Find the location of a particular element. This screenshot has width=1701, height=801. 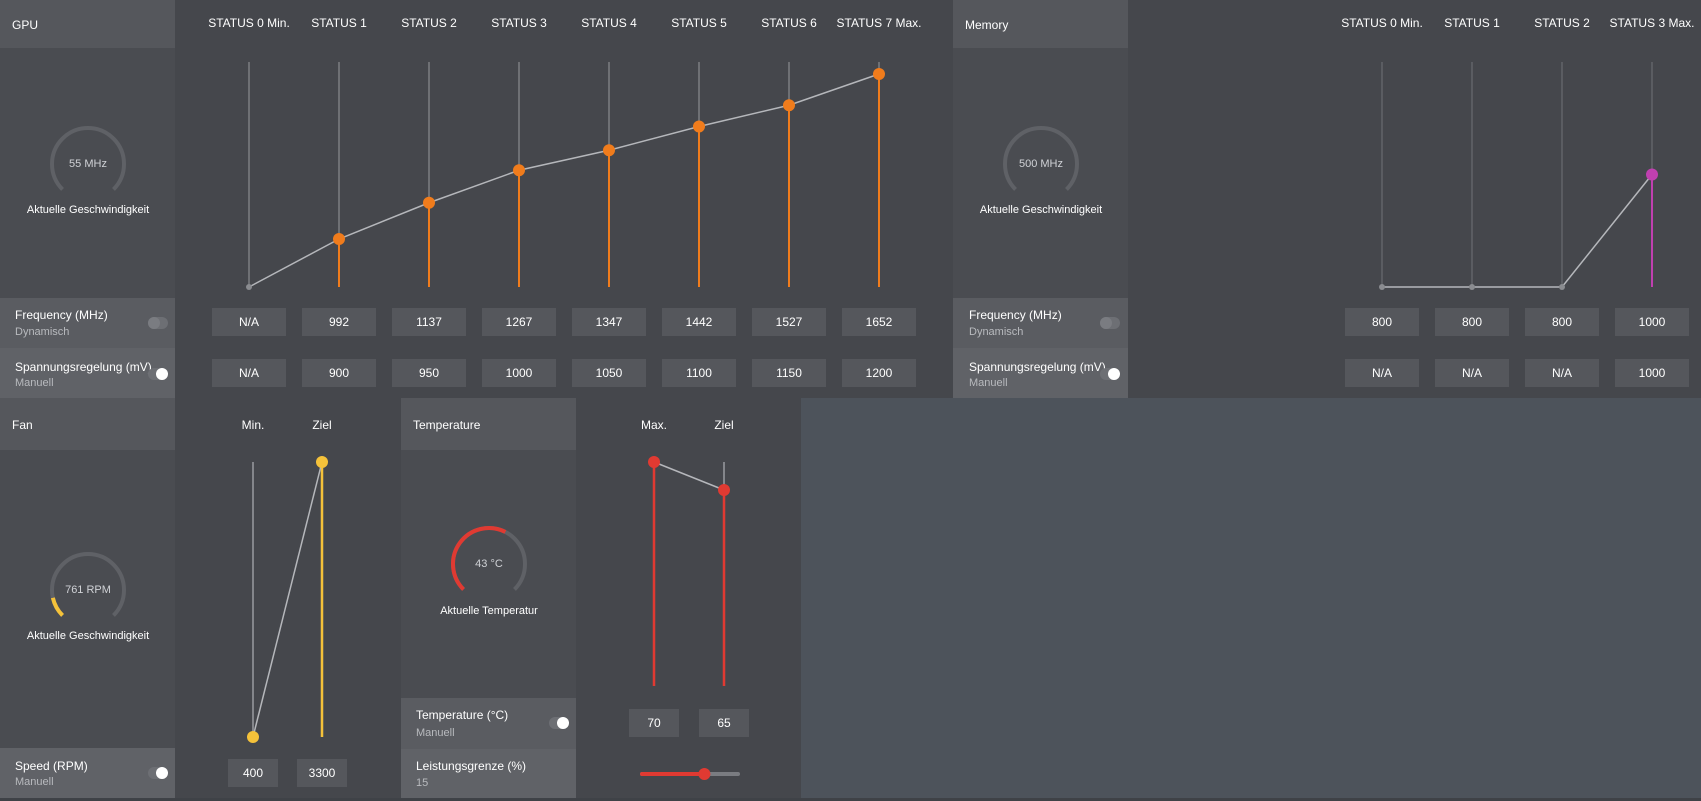

memory-voltage-label: Spannungsregelung (mV) is located at coordinates (1037, 367).